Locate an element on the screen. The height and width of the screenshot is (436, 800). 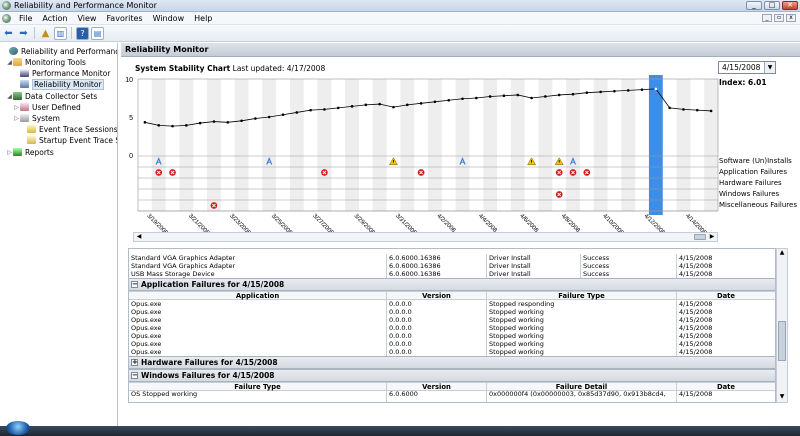
menu-action: Action is located at coordinates (54, 18).